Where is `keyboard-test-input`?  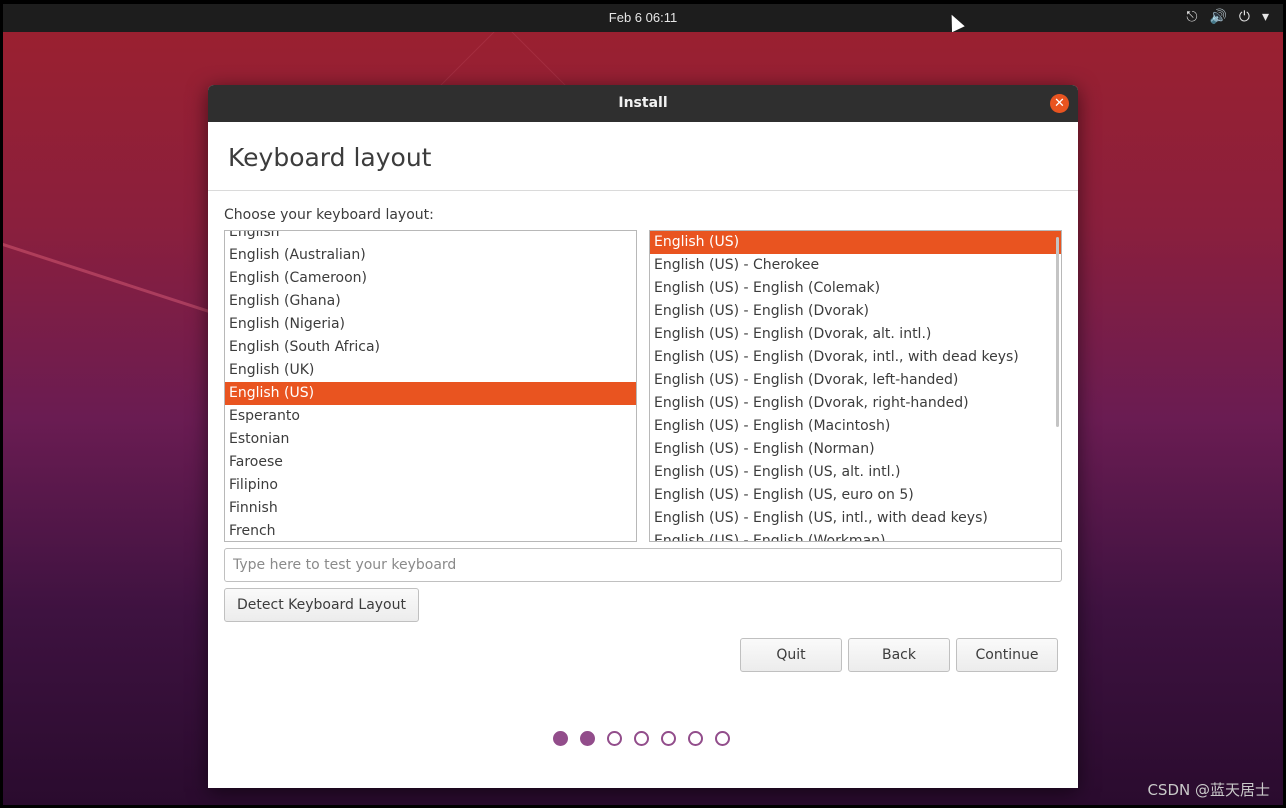
keyboard-test-input is located at coordinates (643, 565).